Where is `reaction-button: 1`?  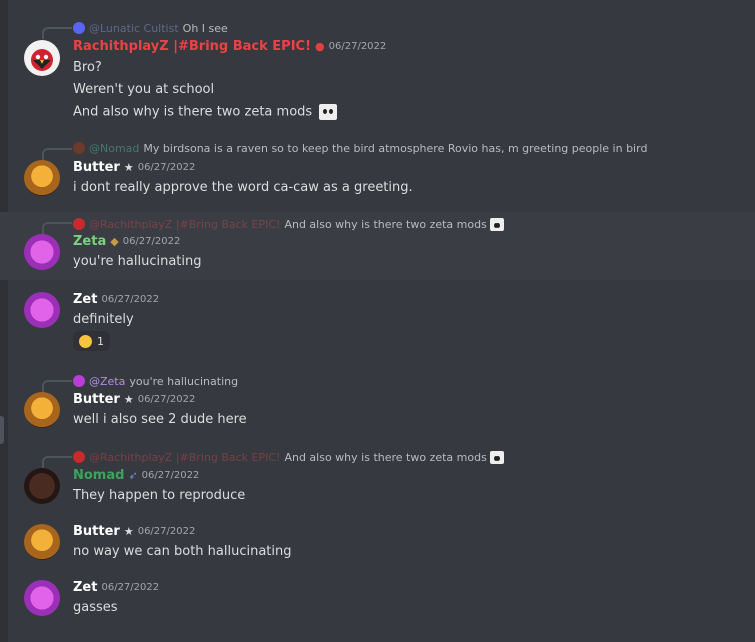 reaction-button: 1 is located at coordinates (91, 341).